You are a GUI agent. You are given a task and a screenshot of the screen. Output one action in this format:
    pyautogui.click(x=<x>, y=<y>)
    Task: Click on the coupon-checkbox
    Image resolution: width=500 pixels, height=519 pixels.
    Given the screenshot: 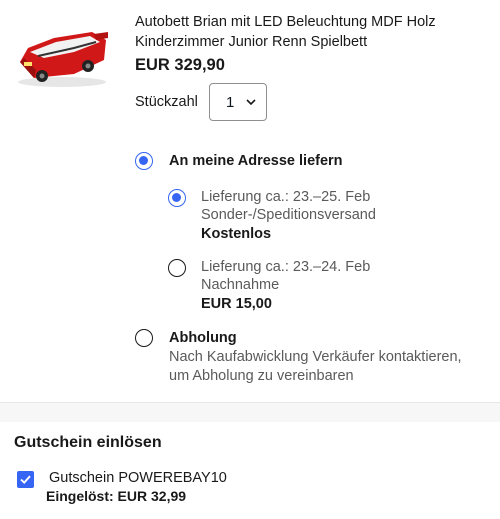 What is the action you would take?
    pyautogui.click(x=25, y=479)
    